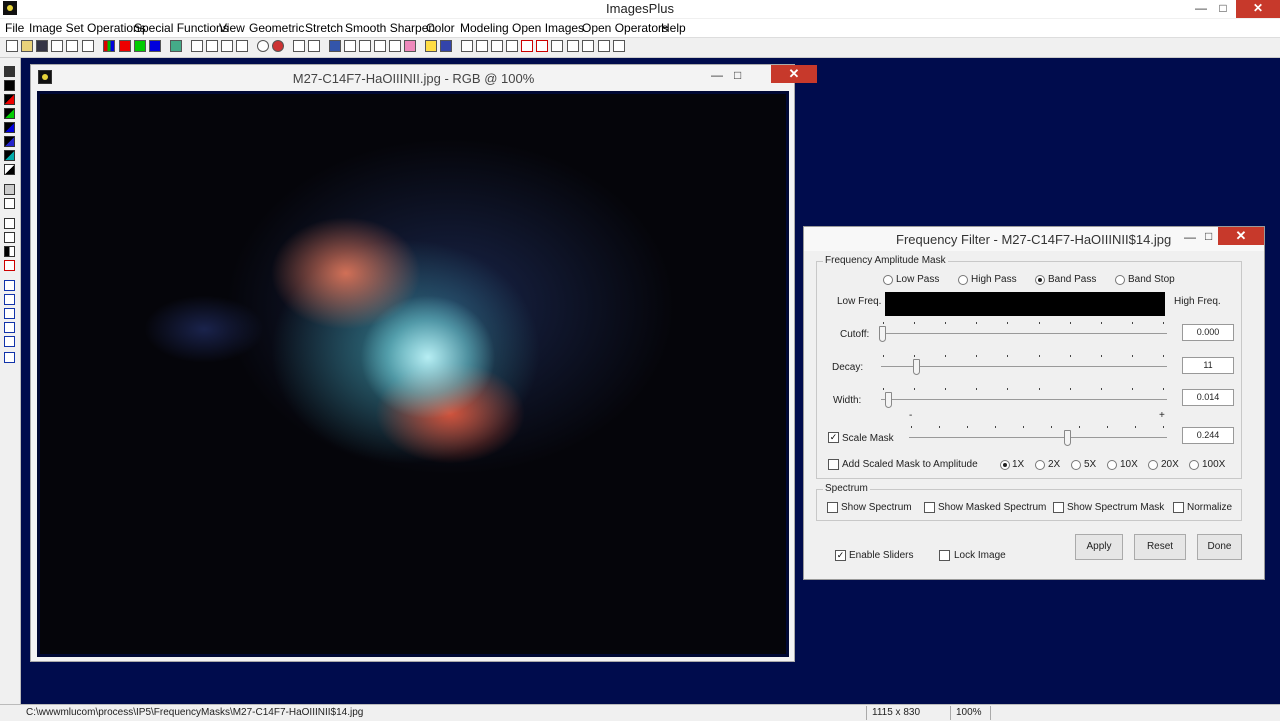  What do you see at coordinates (573, 46) in the screenshot?
I see `window-2-icon` at bounding box center [573, 46].